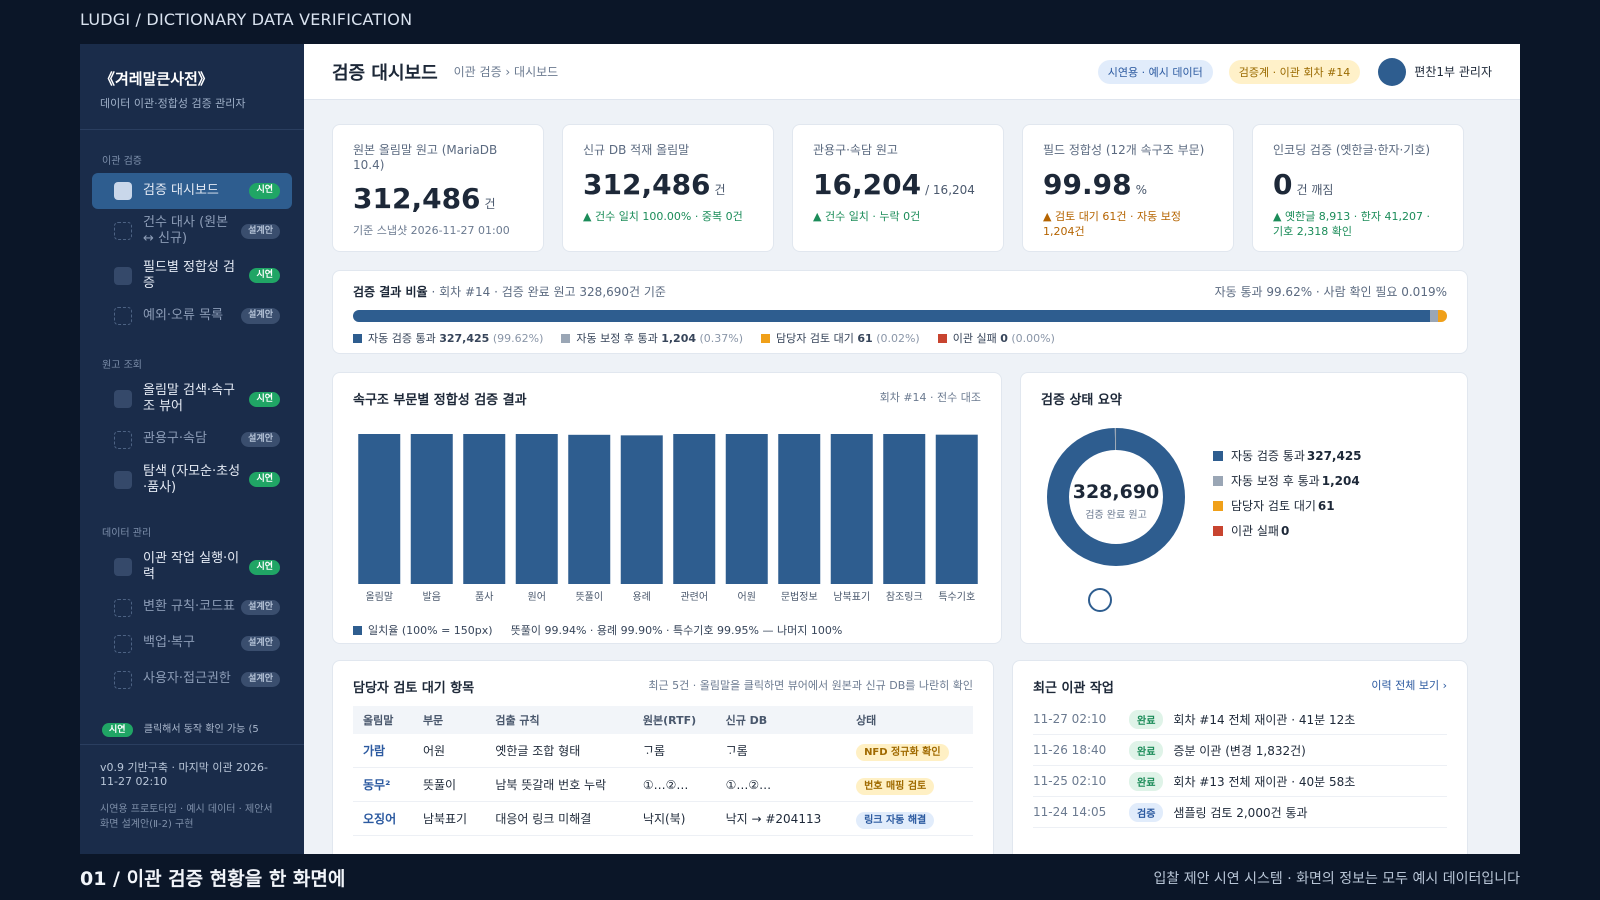 Image resolution: width=1600 pixels, height=900 pixels. What do you see at coordinates (589, 597) in the screenshot?
I see `bar-label-4: 뜻풀이` at bounding box center [589, 597].